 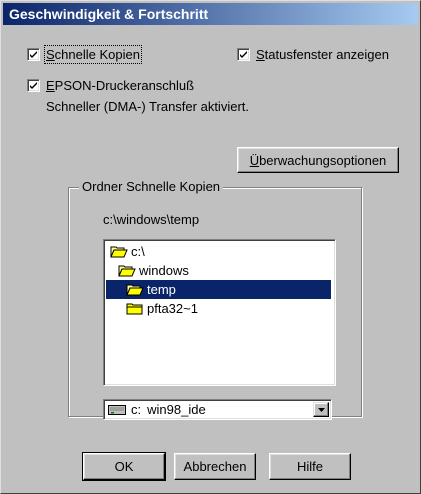 What do you see at coordinates (138, 251) in the screenshot?
I see `tree-item-label: c:\` at bounding box center [138, 251].